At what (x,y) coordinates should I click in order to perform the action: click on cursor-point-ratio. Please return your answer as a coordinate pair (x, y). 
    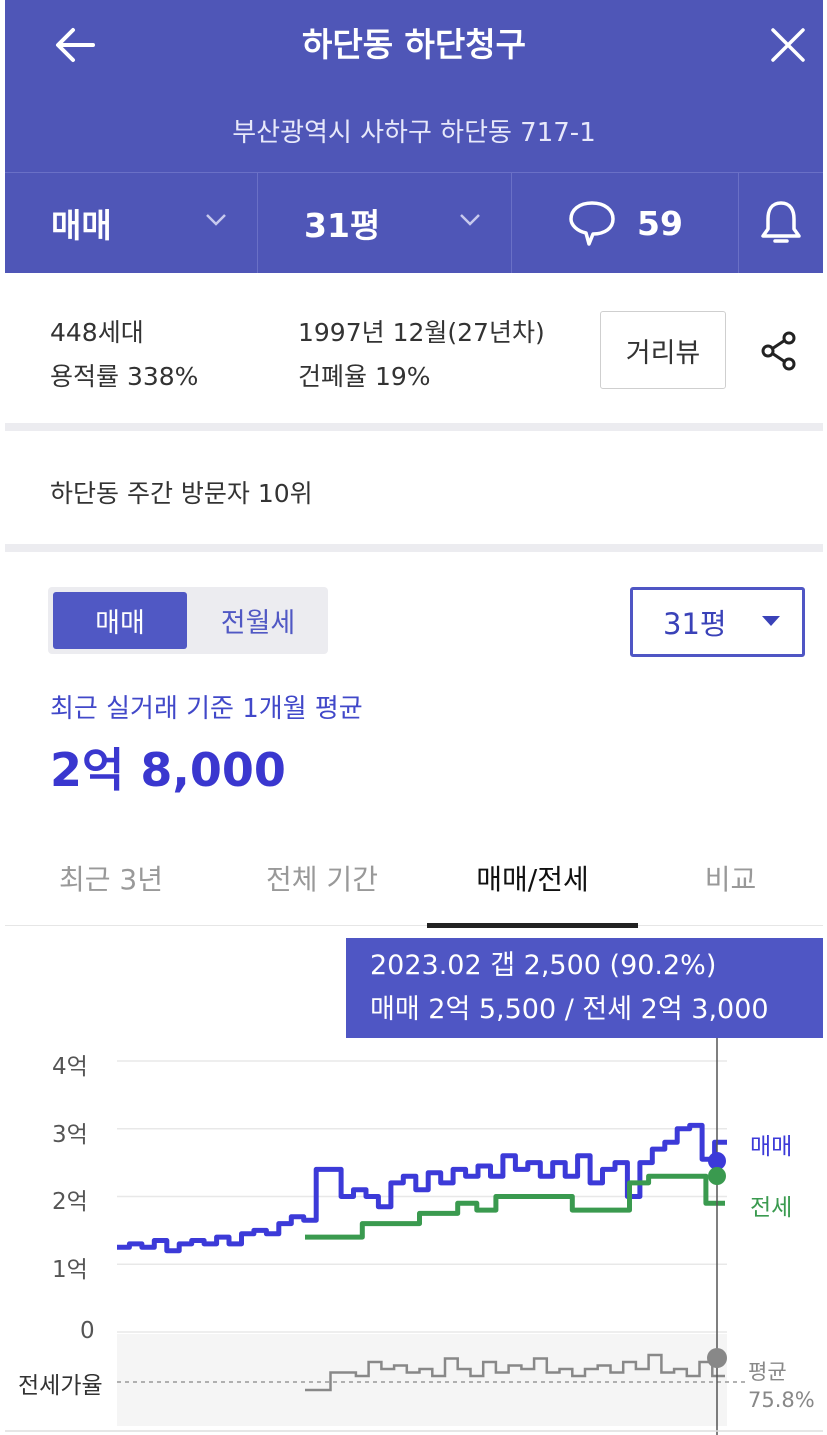
    Looking at the image, I should click on (717, 1358).